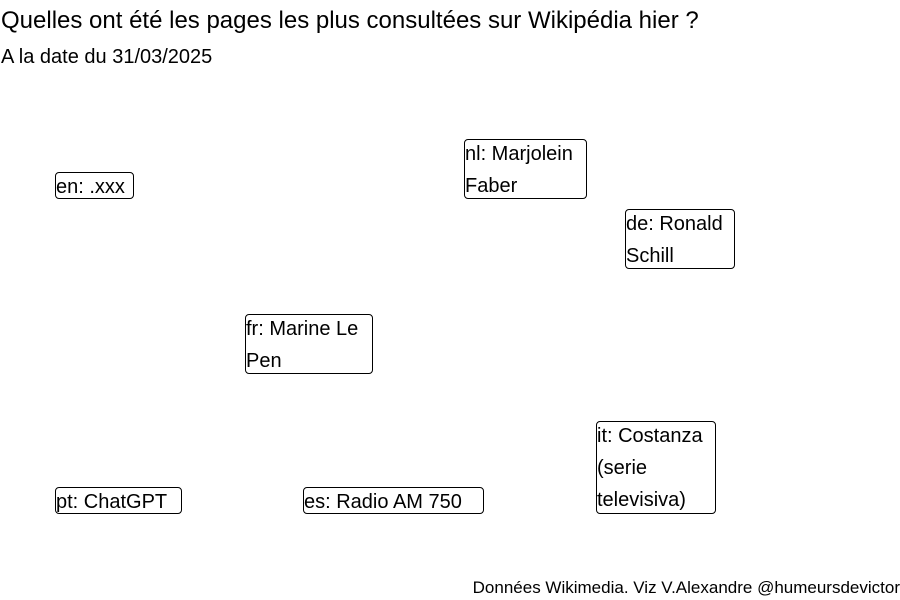 Image resolution: width=900 pixels, height=600 pixels. I want to click on label-nl-line-1: nl: Marjolein, so click(519, 154).